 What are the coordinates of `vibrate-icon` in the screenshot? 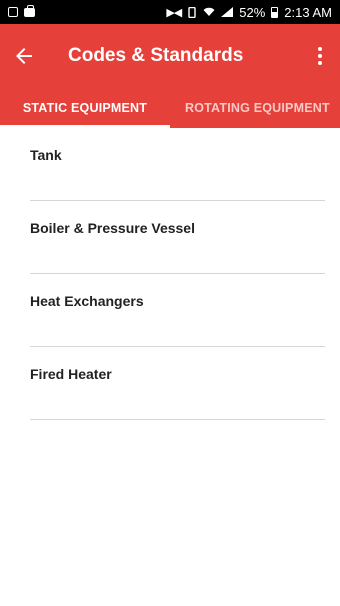 It's located at (192, 12).